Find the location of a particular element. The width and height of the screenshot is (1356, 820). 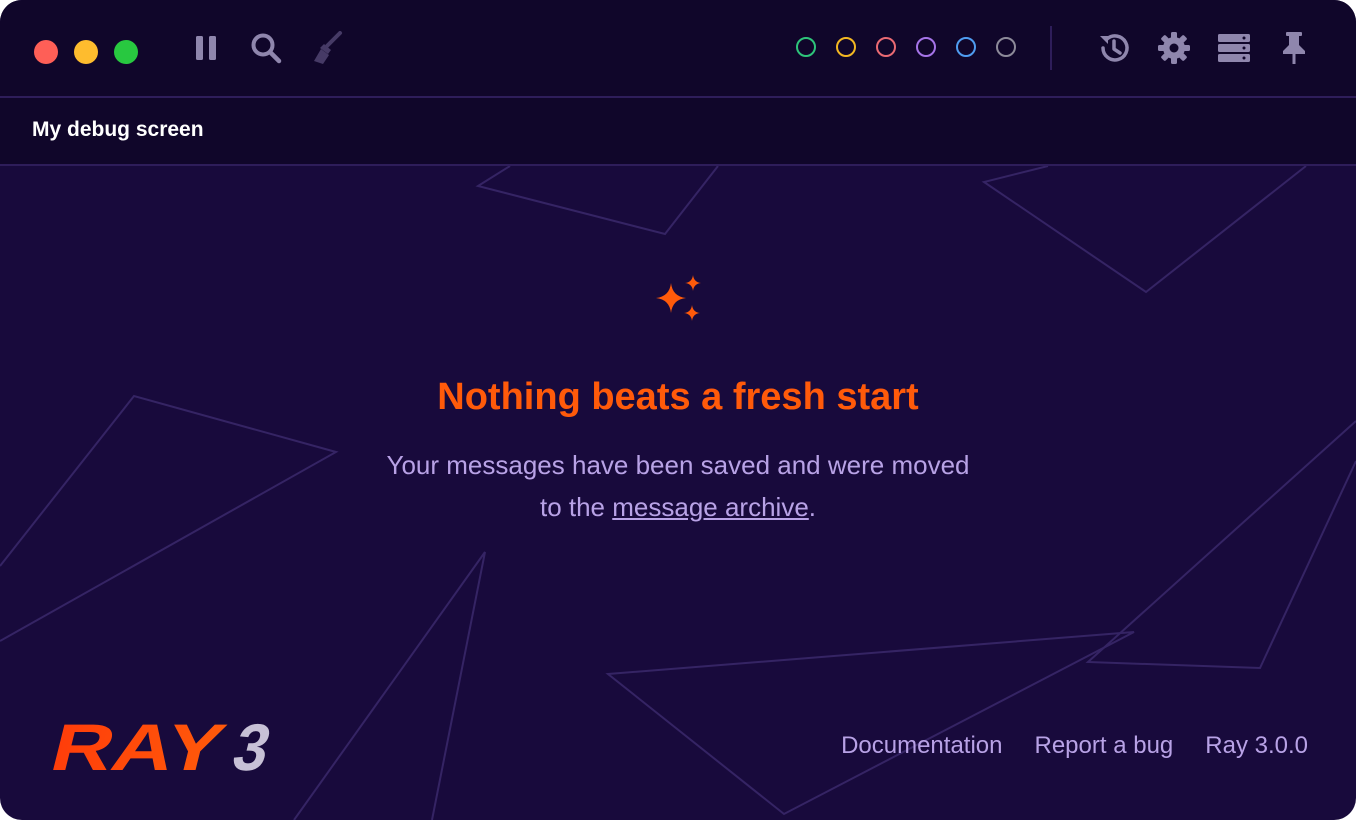

minimize-window-button is located at coordinates (86, 52).